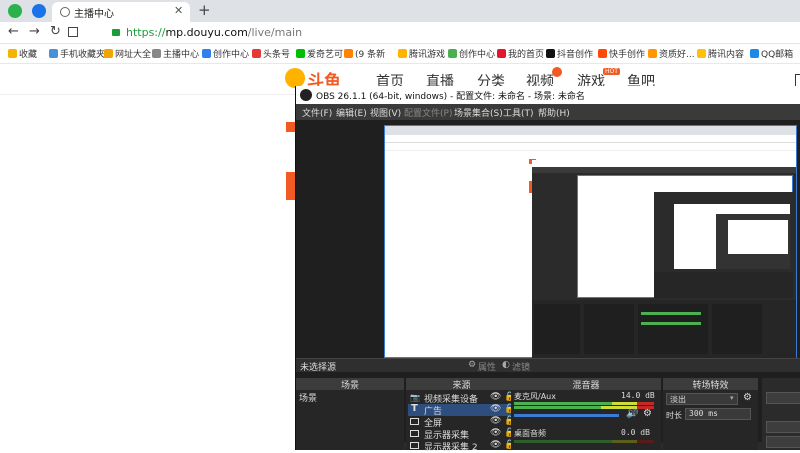 This screenshot has height=453, width=800. I want to click on bookmark-label: 手机收藏夹, so click(83, 55).